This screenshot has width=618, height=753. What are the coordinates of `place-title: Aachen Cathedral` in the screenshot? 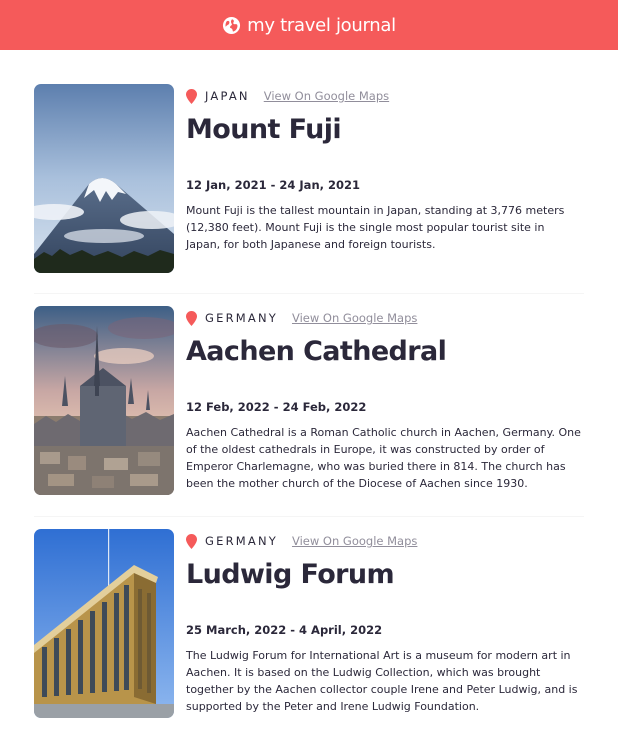 It's located at (316, 351).